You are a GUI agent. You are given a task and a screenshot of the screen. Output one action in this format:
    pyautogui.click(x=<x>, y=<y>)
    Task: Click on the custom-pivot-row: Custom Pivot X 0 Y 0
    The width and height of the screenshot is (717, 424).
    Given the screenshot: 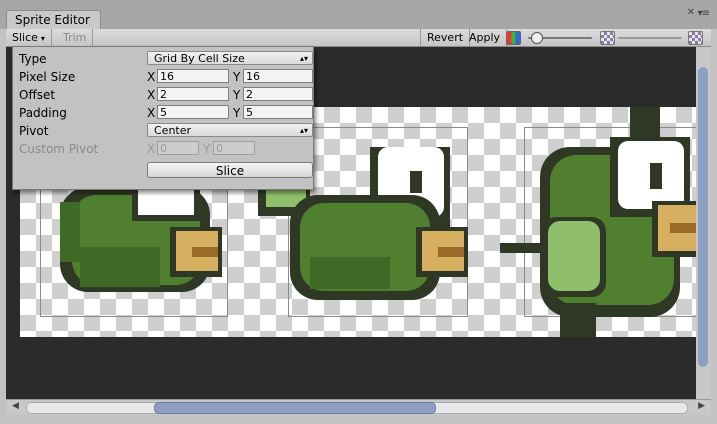 What is the action you would take?
    pyautogui.click(x=164, y=149)
    